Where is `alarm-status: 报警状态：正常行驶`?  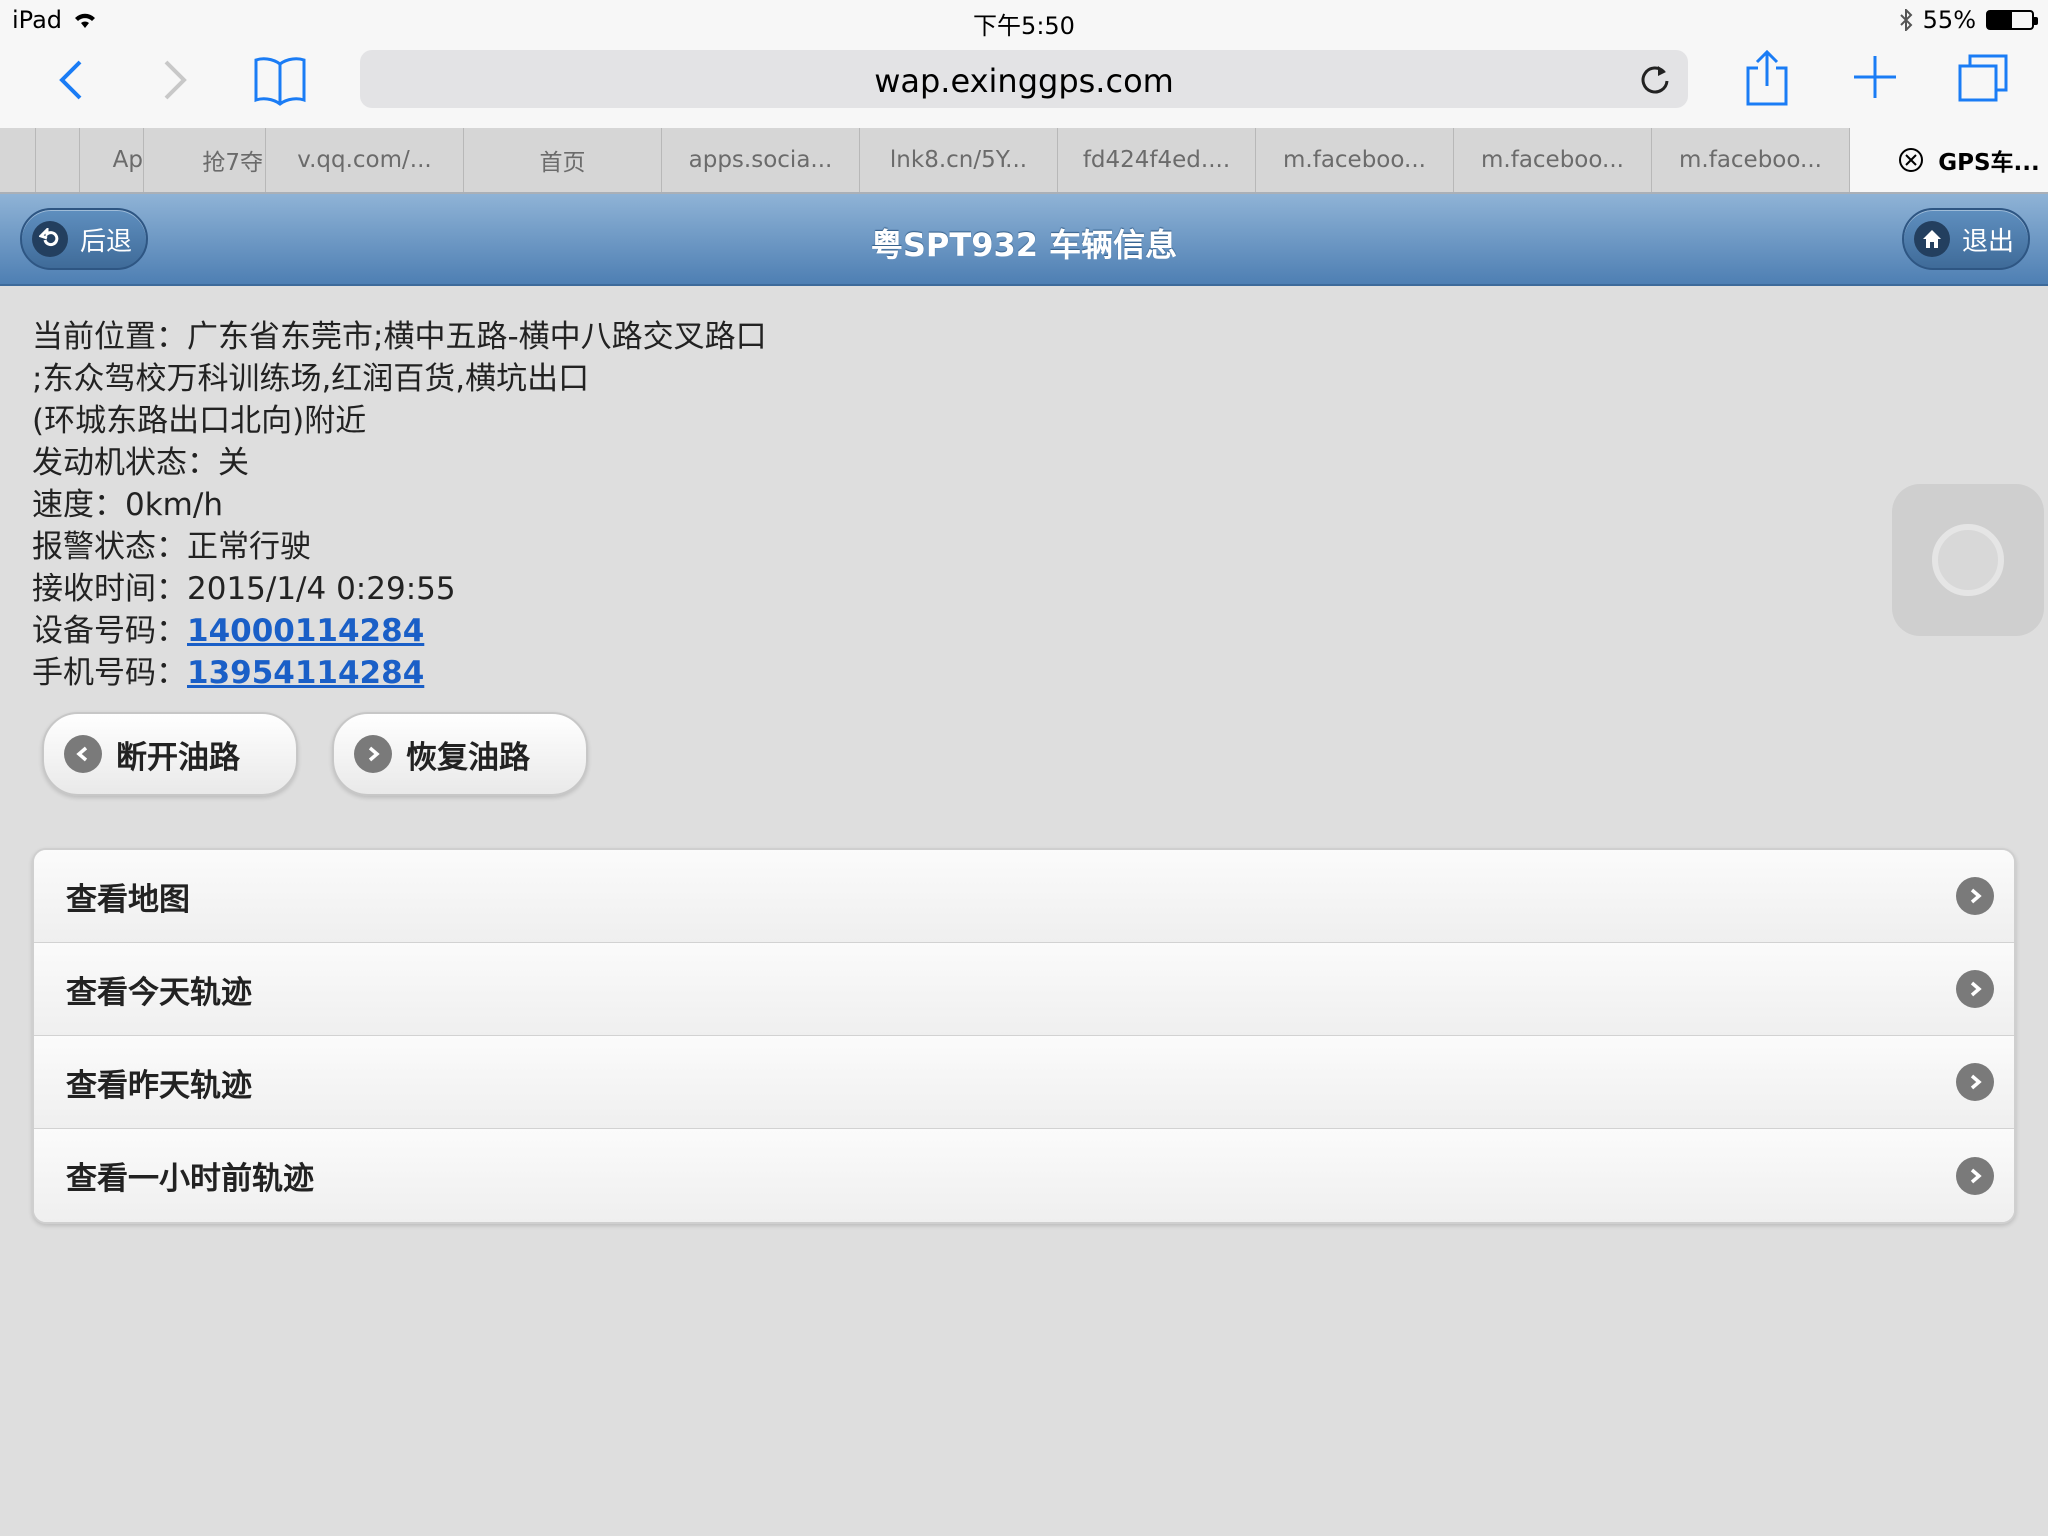 alarm-status: 报警状态：正常行驶 is located at coordinates (171, 547).